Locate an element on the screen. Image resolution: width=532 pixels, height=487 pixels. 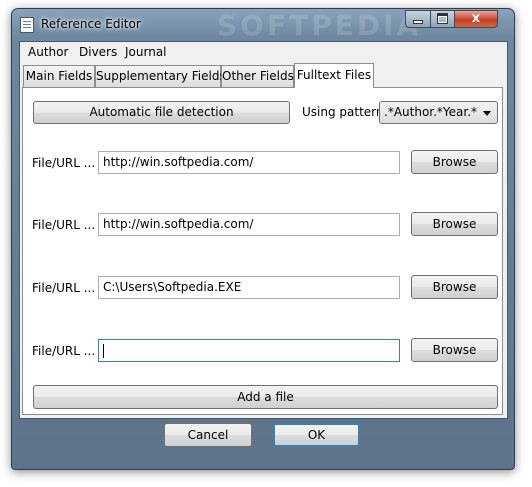
menu-author: Author is located at coordinates (48, 52).